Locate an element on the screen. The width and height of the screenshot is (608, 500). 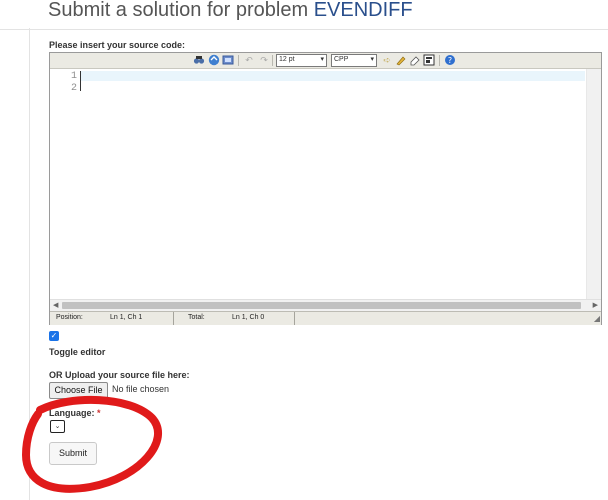
help-icon: ? is located at coordinates (450, 60).